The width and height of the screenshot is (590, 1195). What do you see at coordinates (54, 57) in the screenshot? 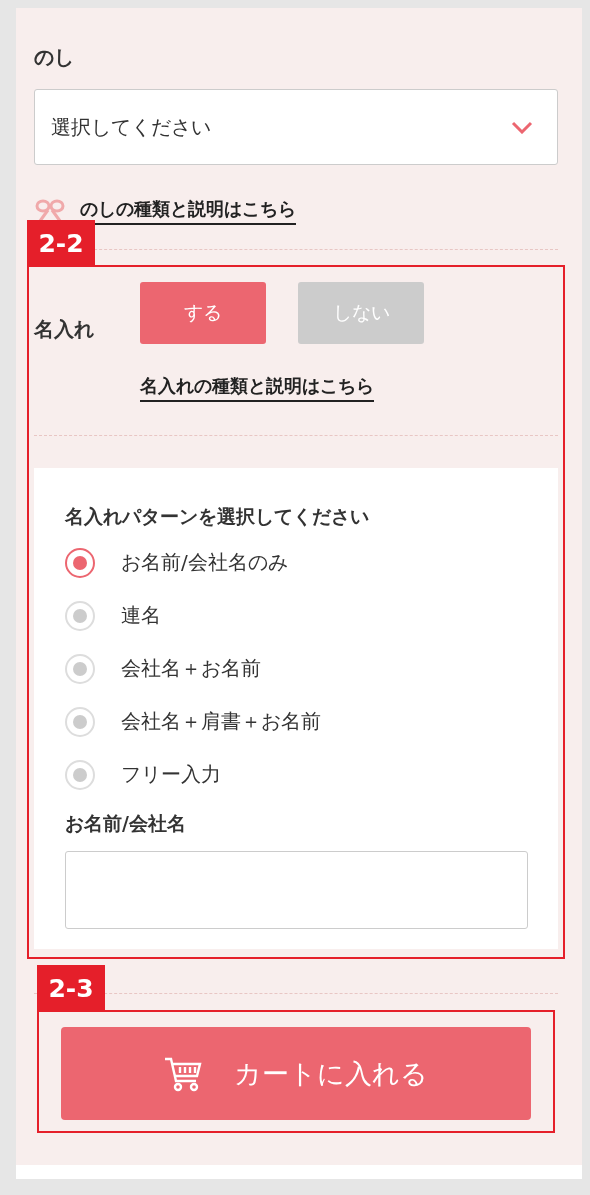
I see `section-label: のし` at bounding box center [54, 57].